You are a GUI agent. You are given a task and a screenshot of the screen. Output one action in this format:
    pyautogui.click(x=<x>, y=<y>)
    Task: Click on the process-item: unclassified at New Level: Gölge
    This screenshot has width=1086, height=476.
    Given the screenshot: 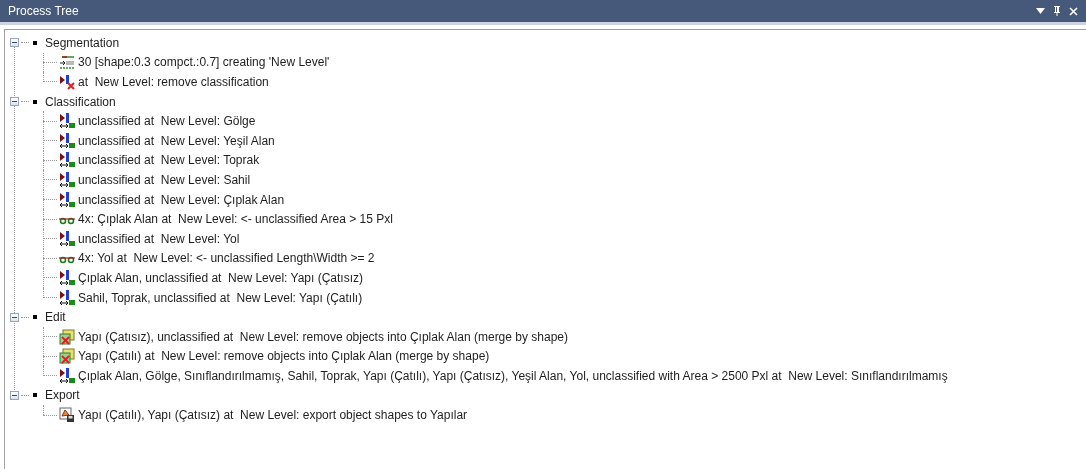 What is the action you would take?
    pyautogui.click(x=167, y=121)
    